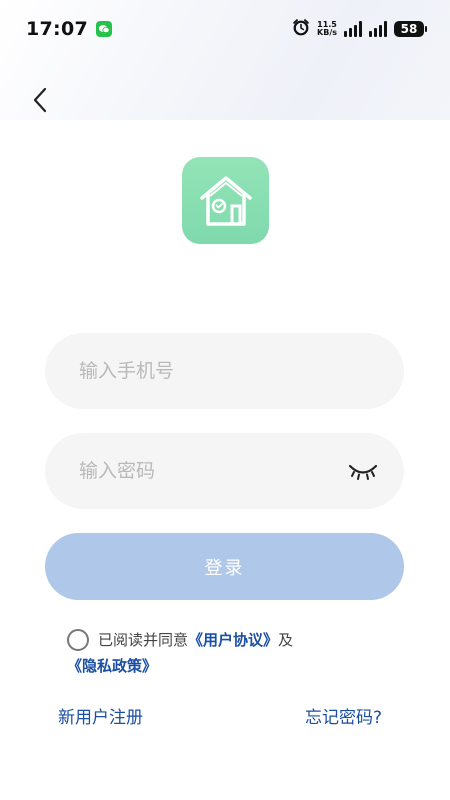 The image size is (450, 800). What do you see at coordinates (112, 666) in the screenshot?
I see `privacy-policy-link: 《隐私政策》` at bounding box center [112, 666].